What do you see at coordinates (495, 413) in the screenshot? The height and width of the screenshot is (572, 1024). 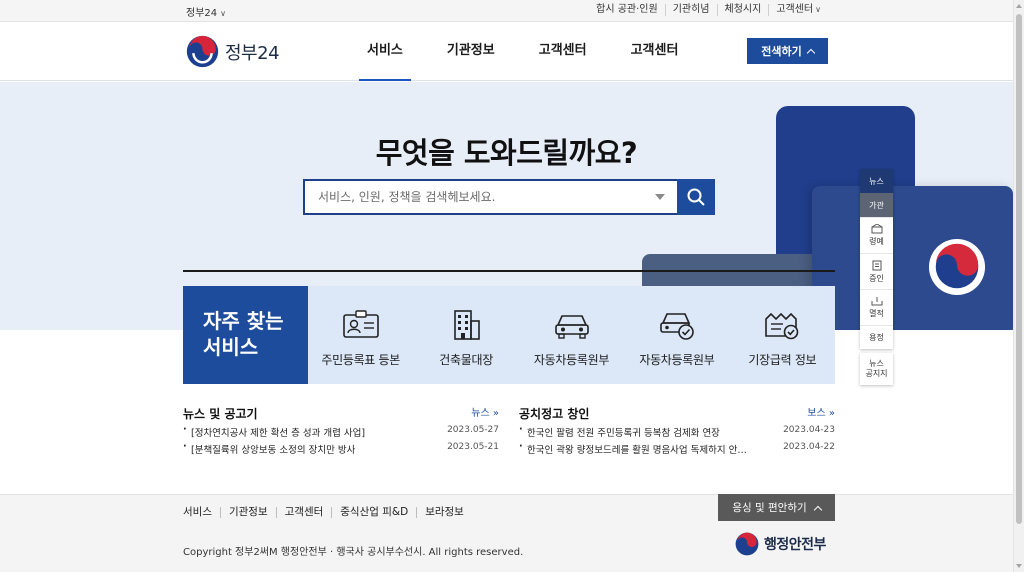 I see `double-chevron-right-icon: »` at bounding box center [495, 413].